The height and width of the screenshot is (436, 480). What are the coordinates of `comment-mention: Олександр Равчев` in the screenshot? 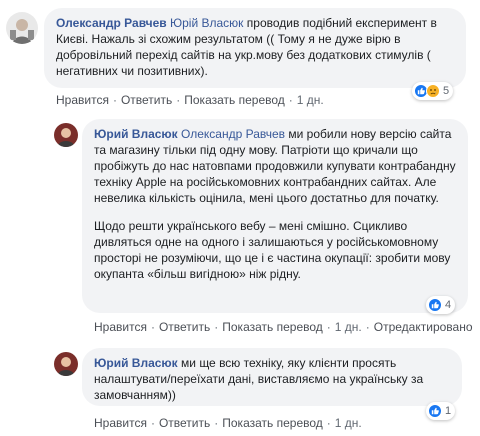 It's located at (233, 134).